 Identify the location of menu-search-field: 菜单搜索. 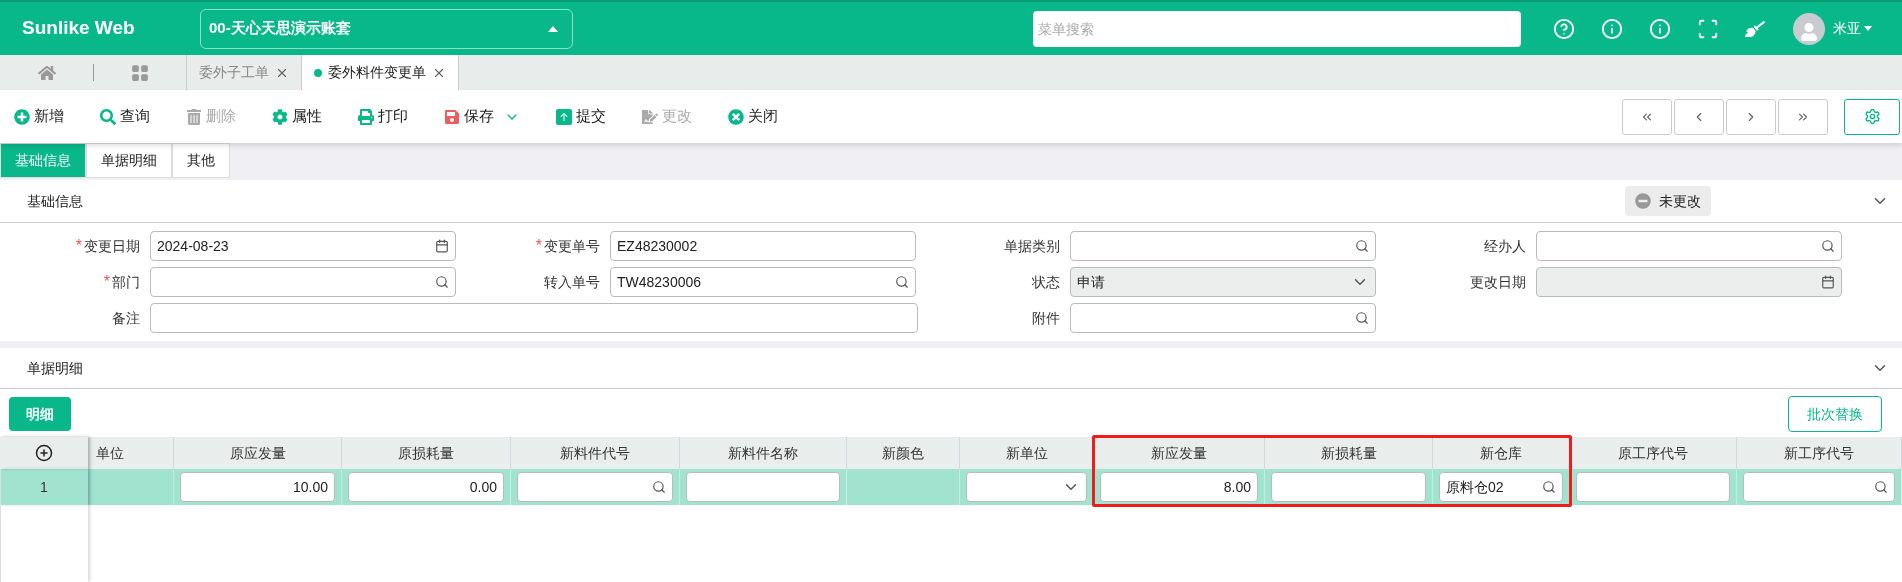
(1277, 28).